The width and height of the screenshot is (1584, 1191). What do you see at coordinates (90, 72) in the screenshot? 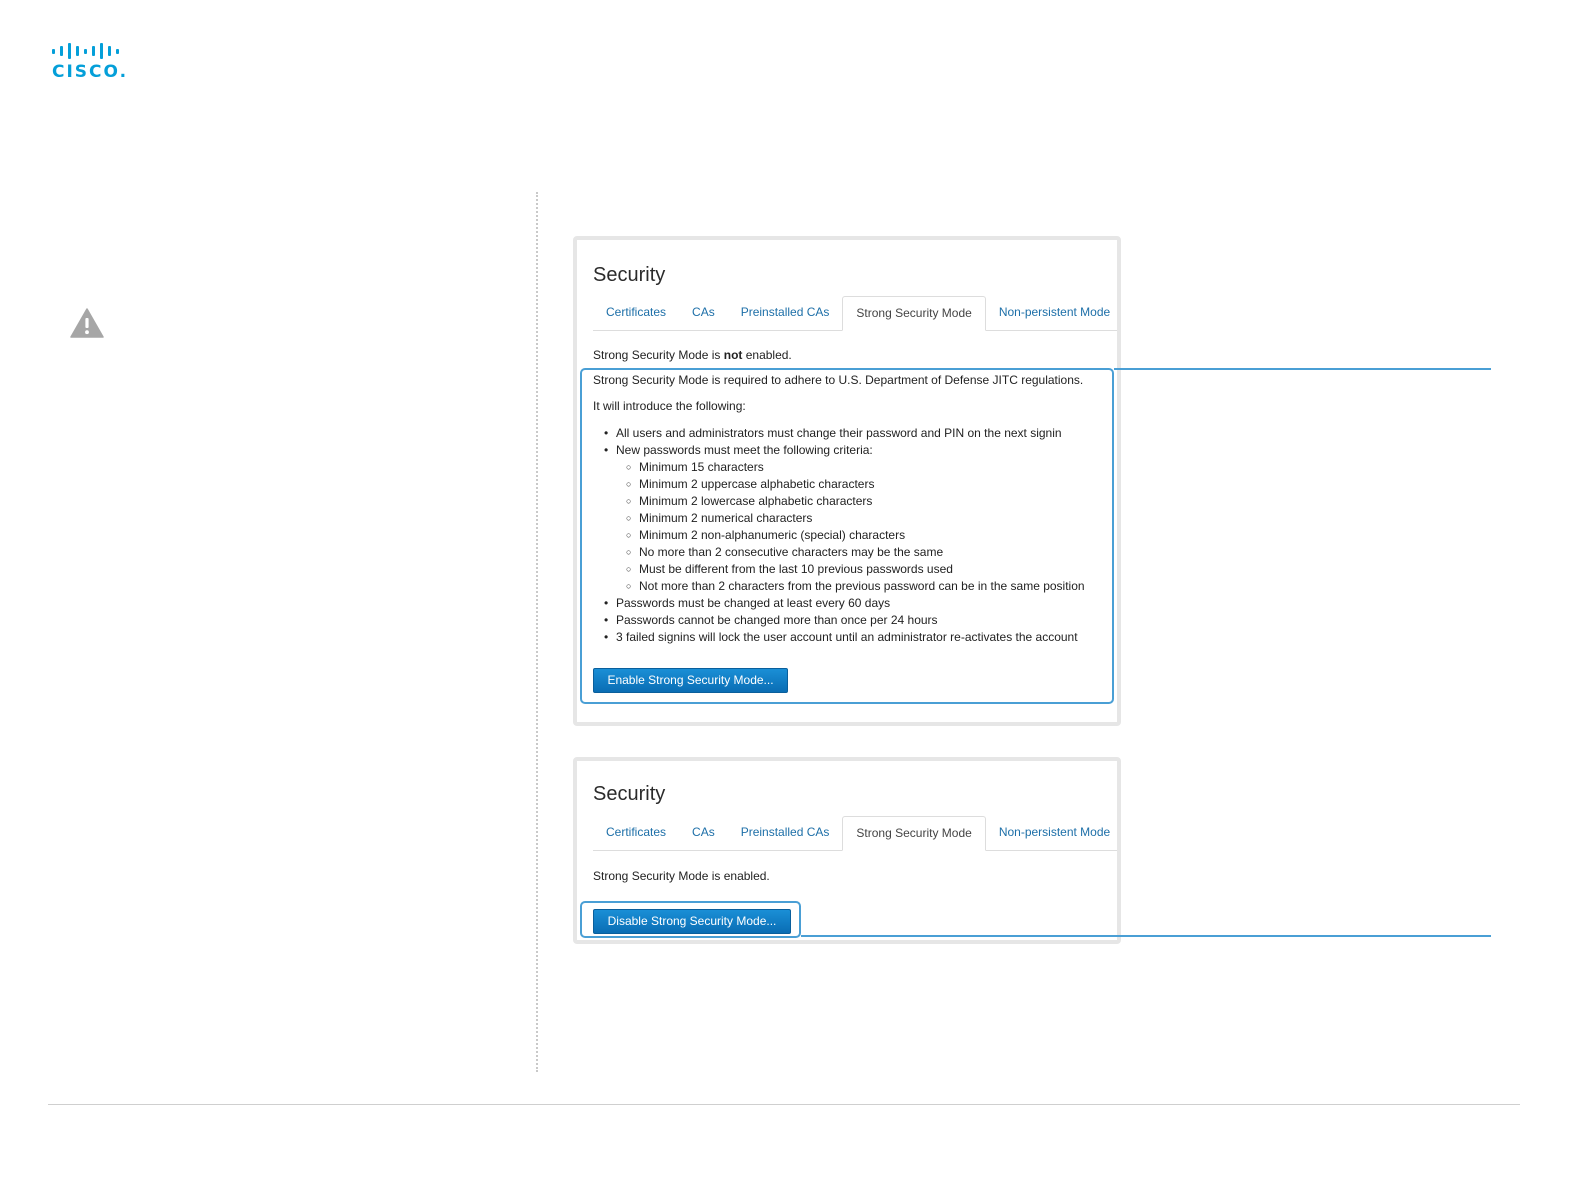
I see `cisco-logo-text: CISCO.` at bounding box center [90, 72].